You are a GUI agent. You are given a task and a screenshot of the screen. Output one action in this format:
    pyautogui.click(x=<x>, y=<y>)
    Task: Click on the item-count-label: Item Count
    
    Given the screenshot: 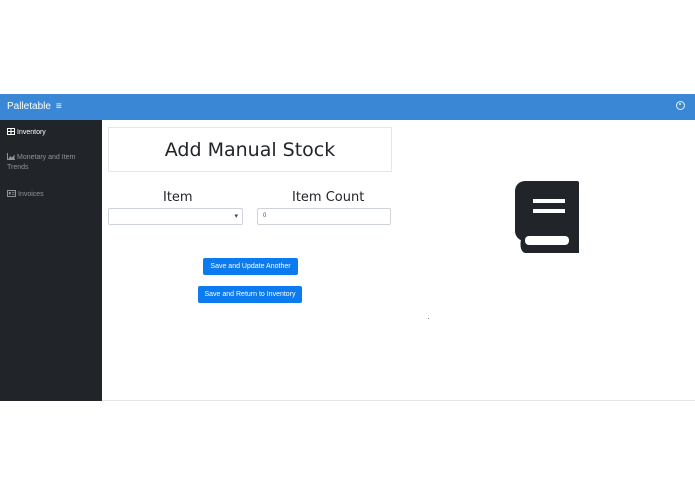 What is the action you would take?
    pyautogui.click(x=328, y=197)
    